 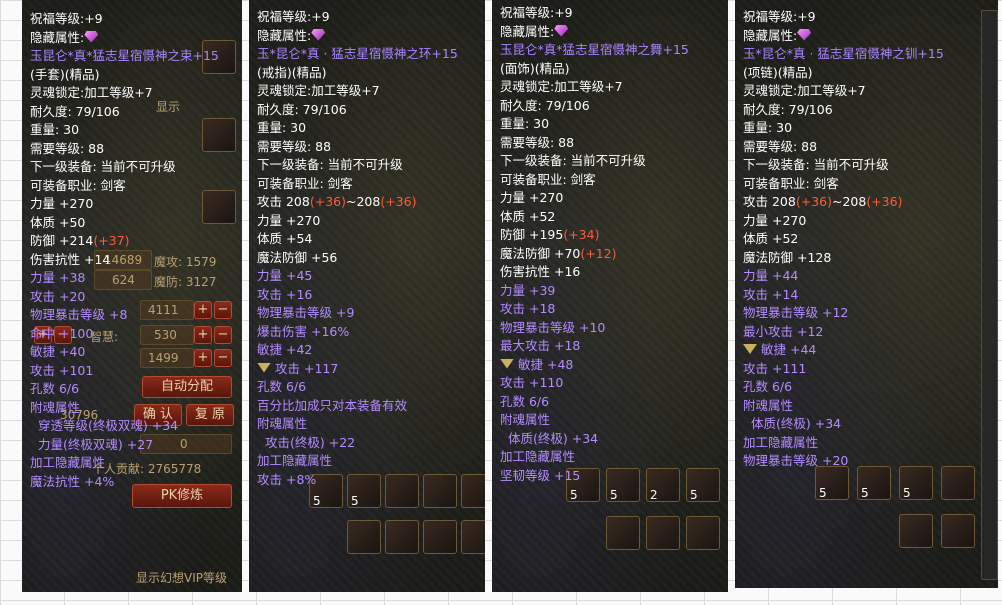 I want to click on bonus-stat: 物理暴击等级 +12, so click(x=796, y=312).